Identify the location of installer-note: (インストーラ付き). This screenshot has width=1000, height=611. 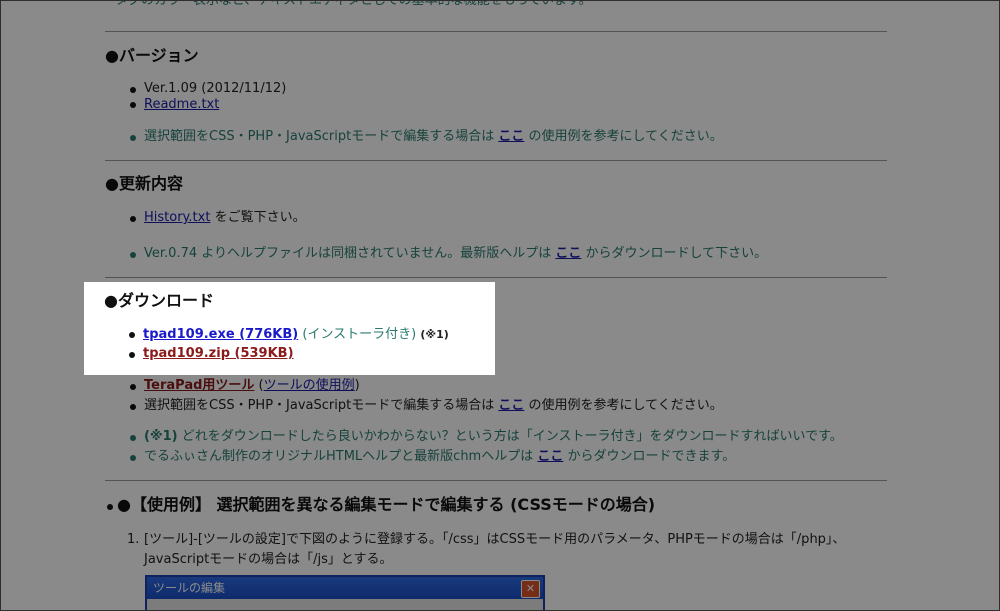
(359, 334).